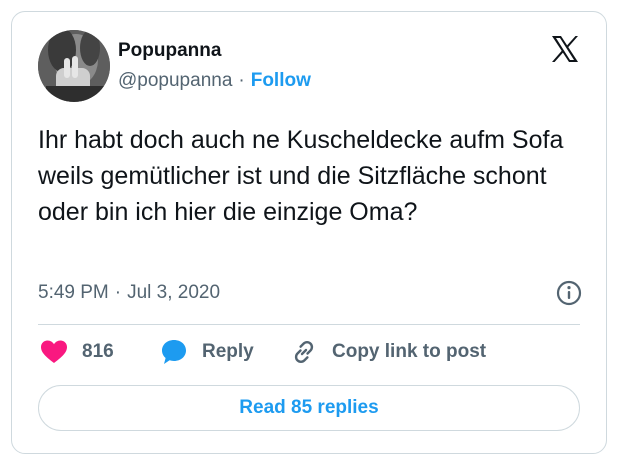 Image resolution: width=620 pixels, height=466 pixels. Describe the element at coordinates (174, 292) in the screenshot. I see `tweet-date: Jul 3, 2020` at that location.